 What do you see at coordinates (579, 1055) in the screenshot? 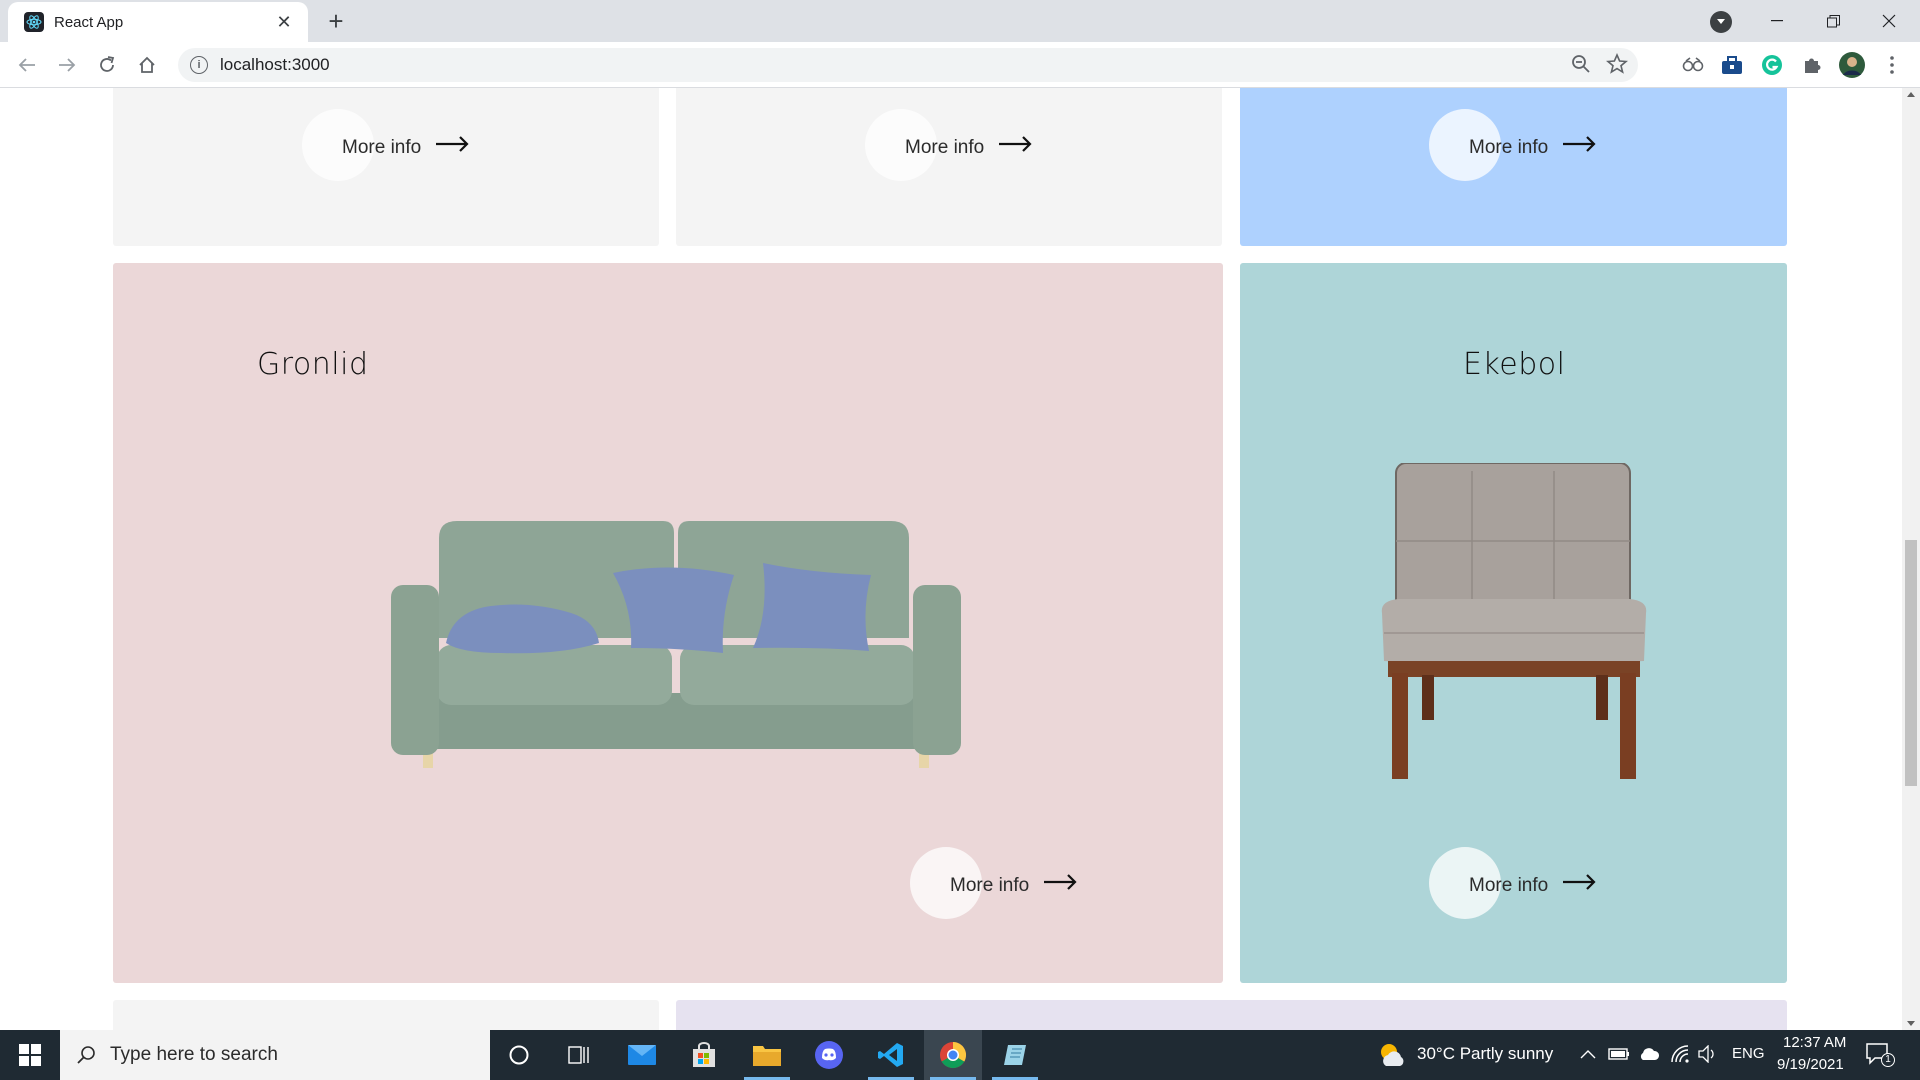
I see `task-view-icon` at bounding box center [579, 1055].